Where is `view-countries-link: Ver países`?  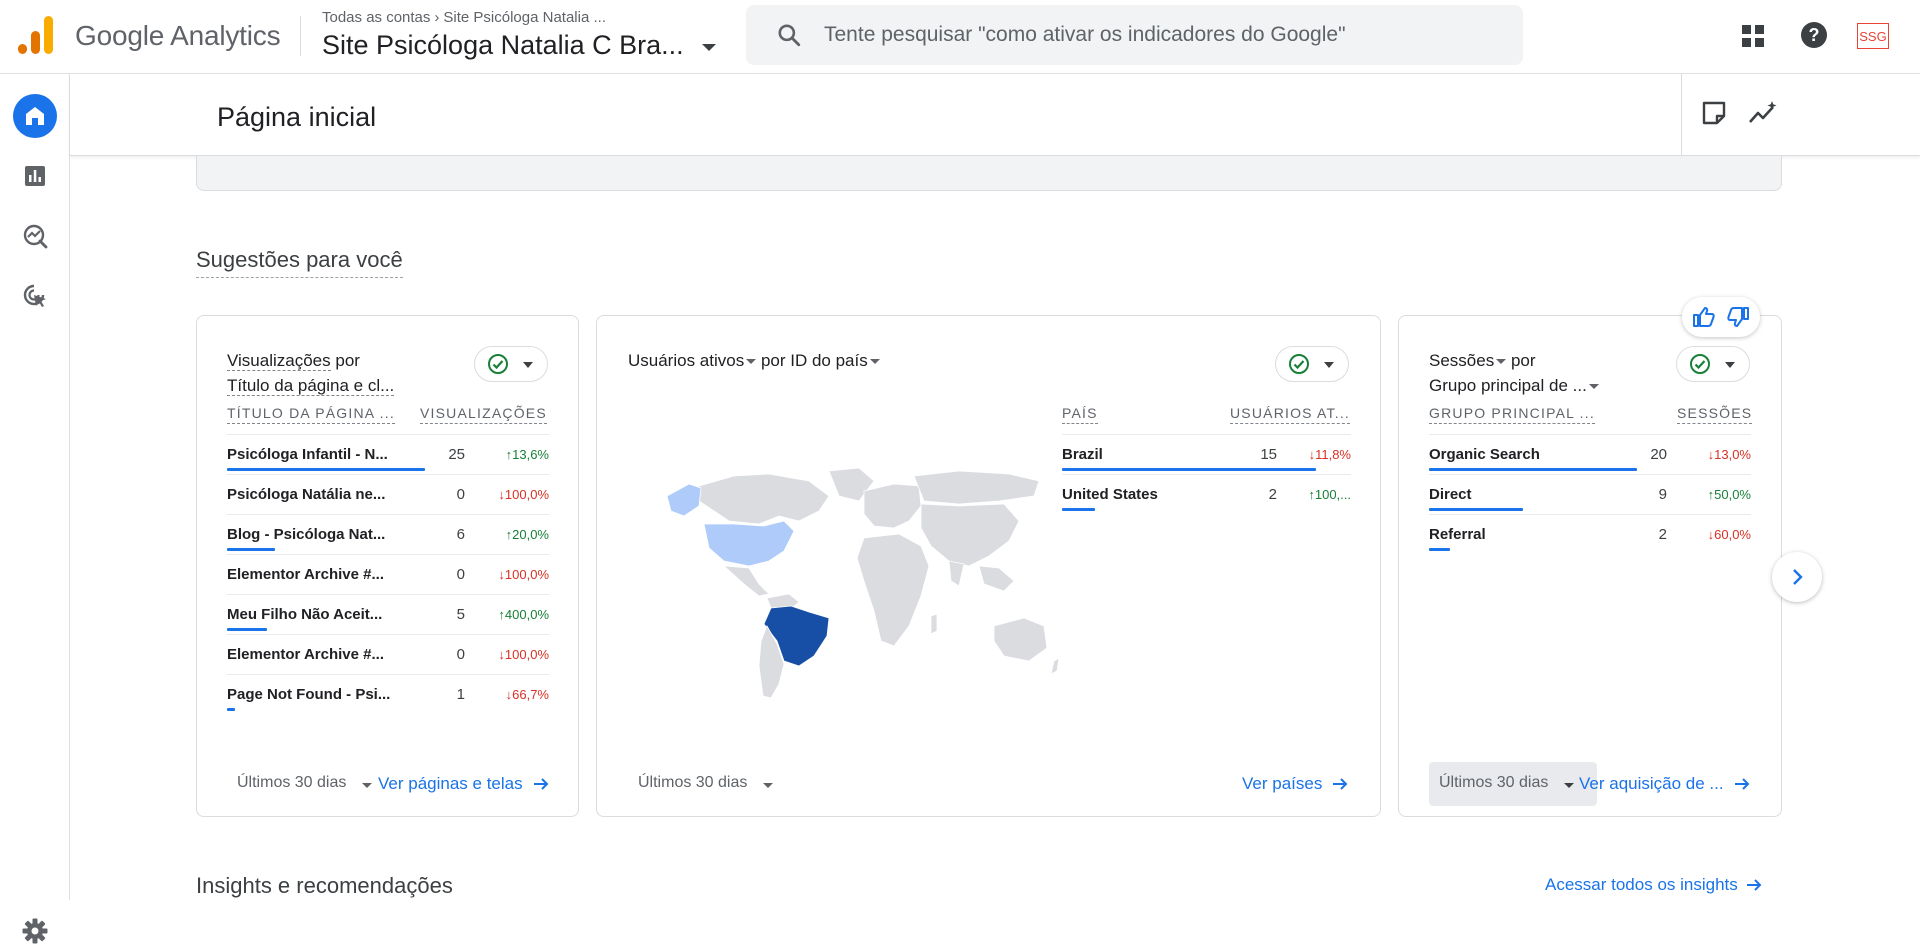 view-countries-link: Ver países is located at coordinates (1295, 784).